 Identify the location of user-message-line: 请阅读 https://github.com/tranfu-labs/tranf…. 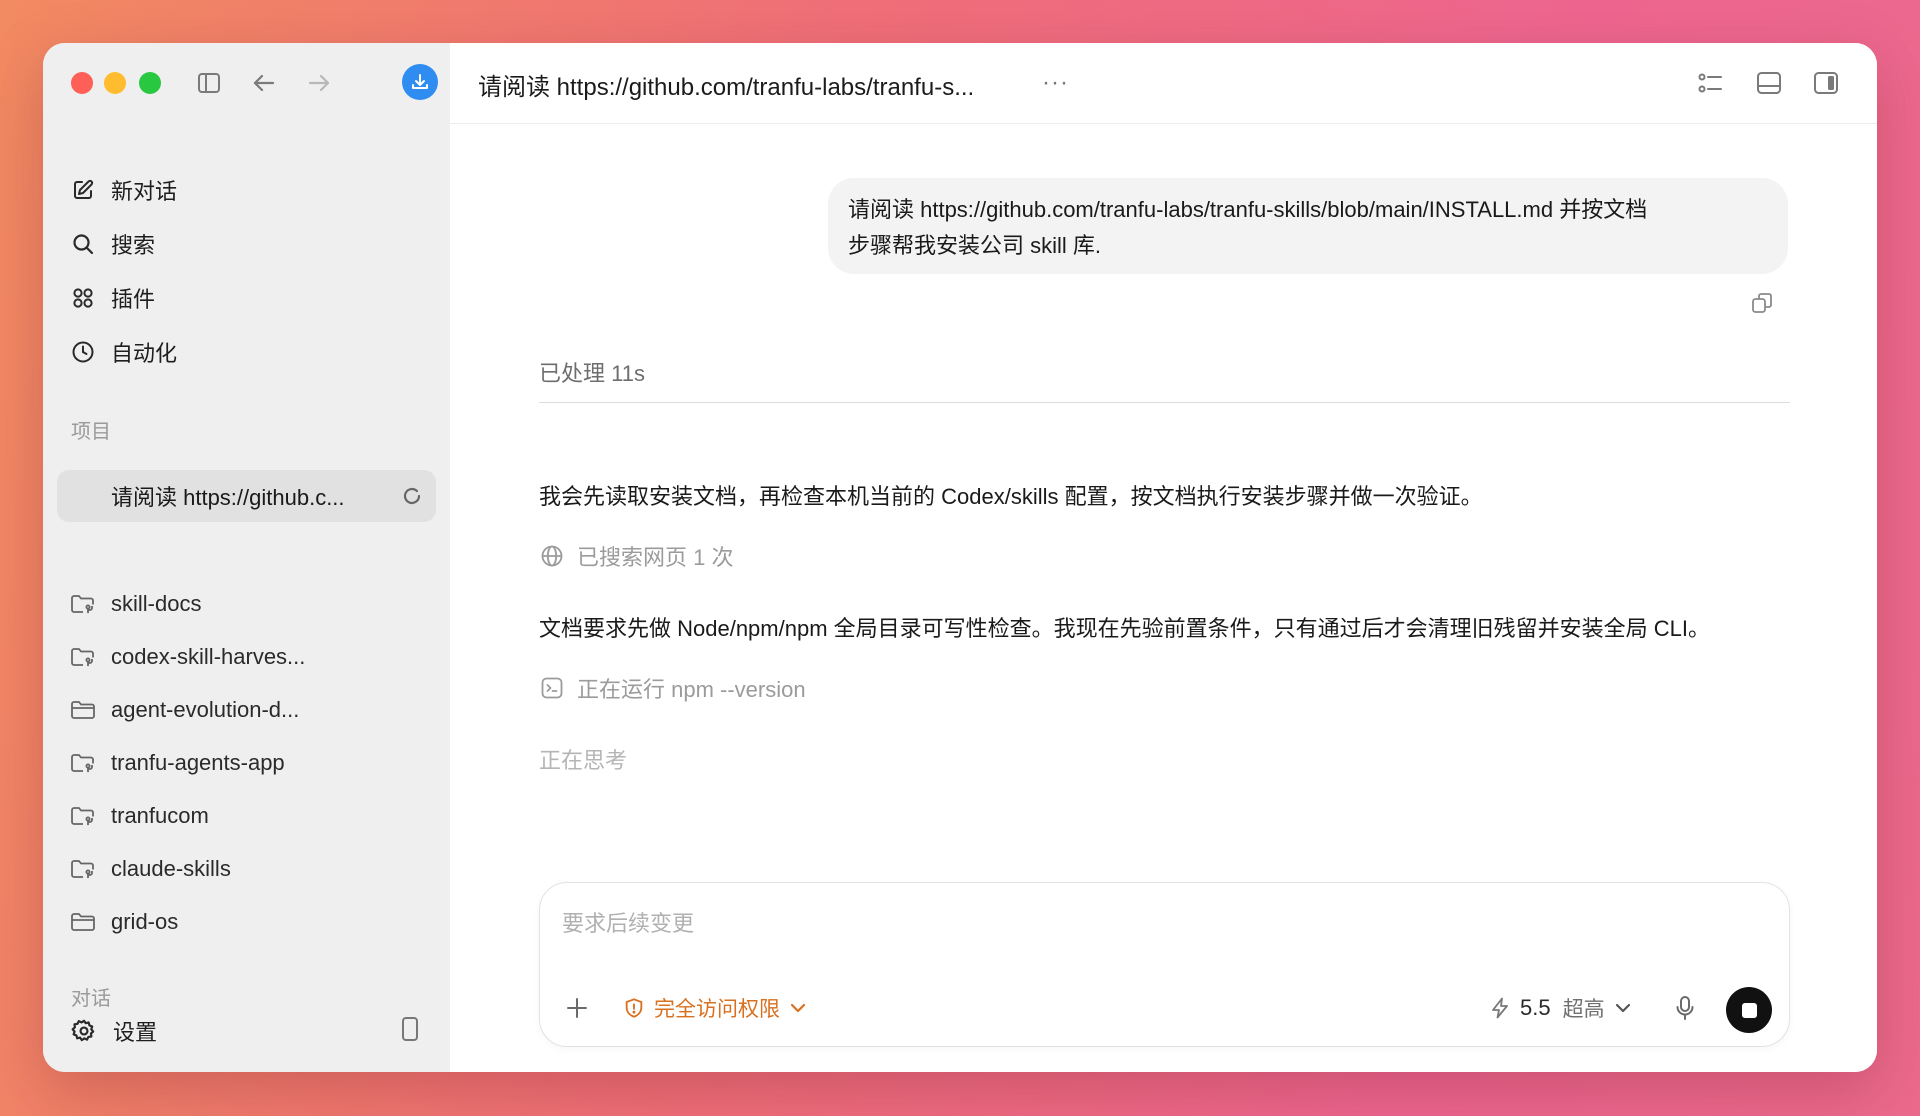
(1248, 209).